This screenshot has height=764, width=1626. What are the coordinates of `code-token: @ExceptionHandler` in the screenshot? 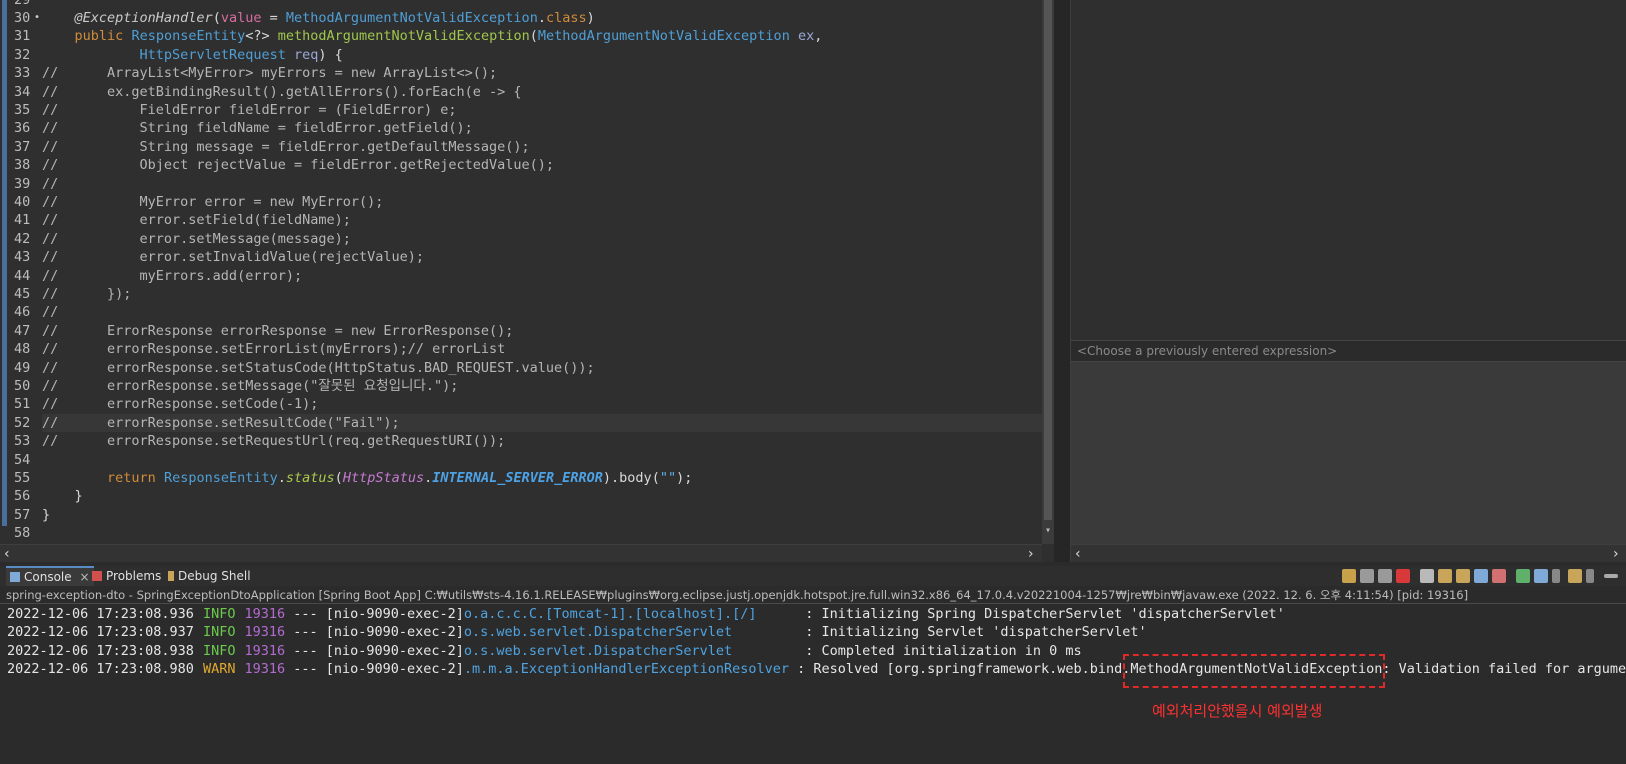 It's located at (143, 17).